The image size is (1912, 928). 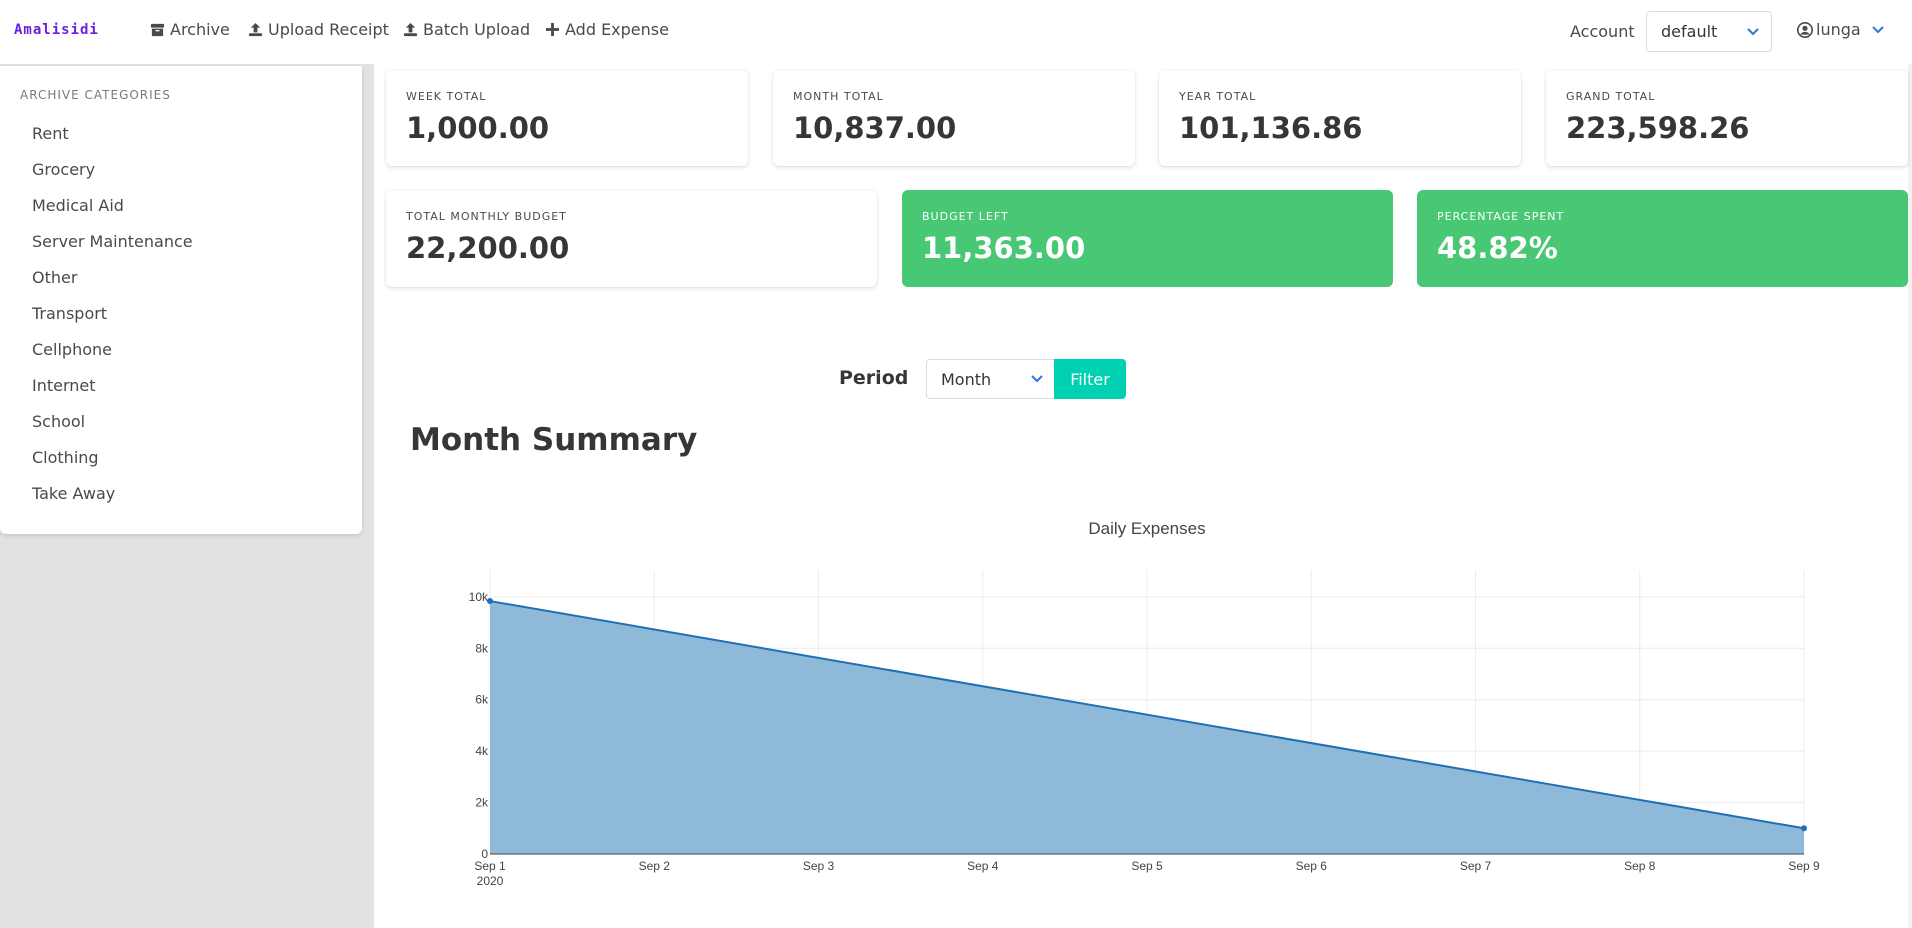 What do you see at coordinates (328, 29) in the screenshot?
I see `nav-upload-receipt-label: Upload Receipt` at bounding box center [328, 29].